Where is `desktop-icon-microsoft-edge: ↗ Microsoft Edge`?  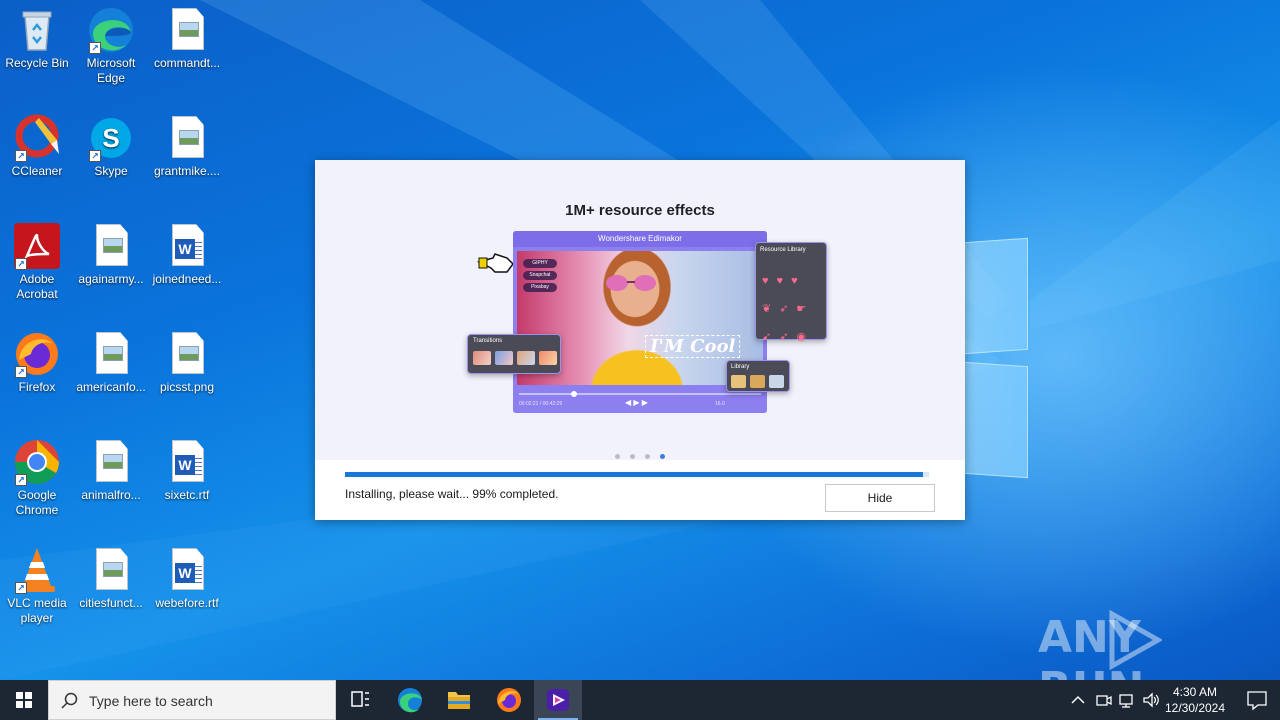
desktop-icon-microsoft-edge: ↗ Microsoft Edge is located at coordinates (111, 46).